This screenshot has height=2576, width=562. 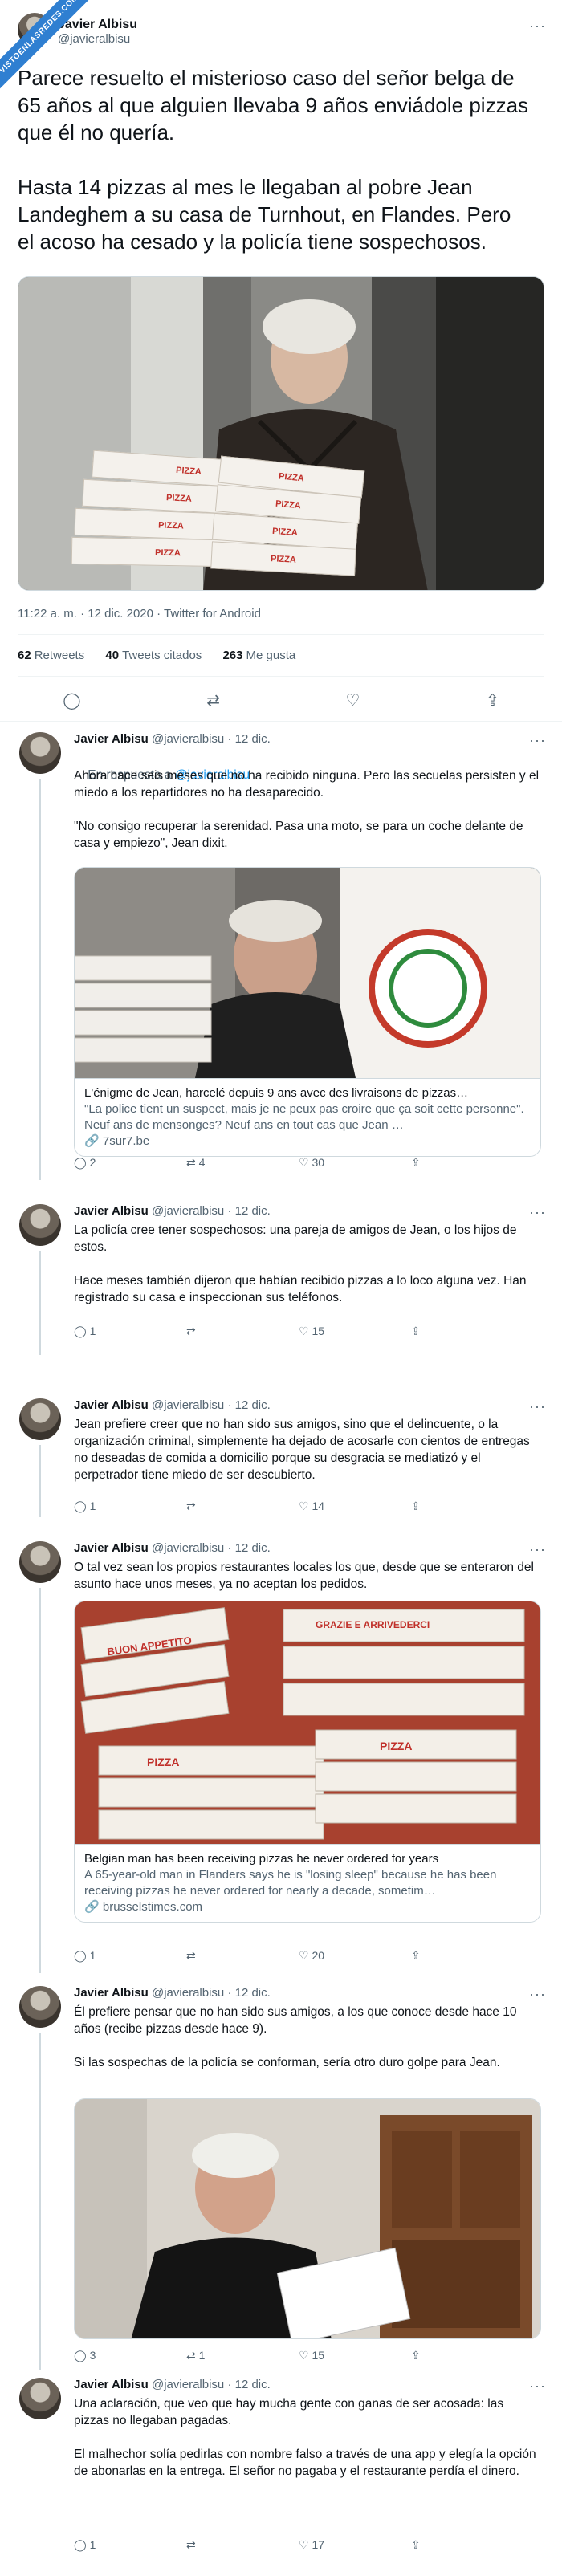 I want to click on like-button: ♡ 30, so click(x=355, y=1163).